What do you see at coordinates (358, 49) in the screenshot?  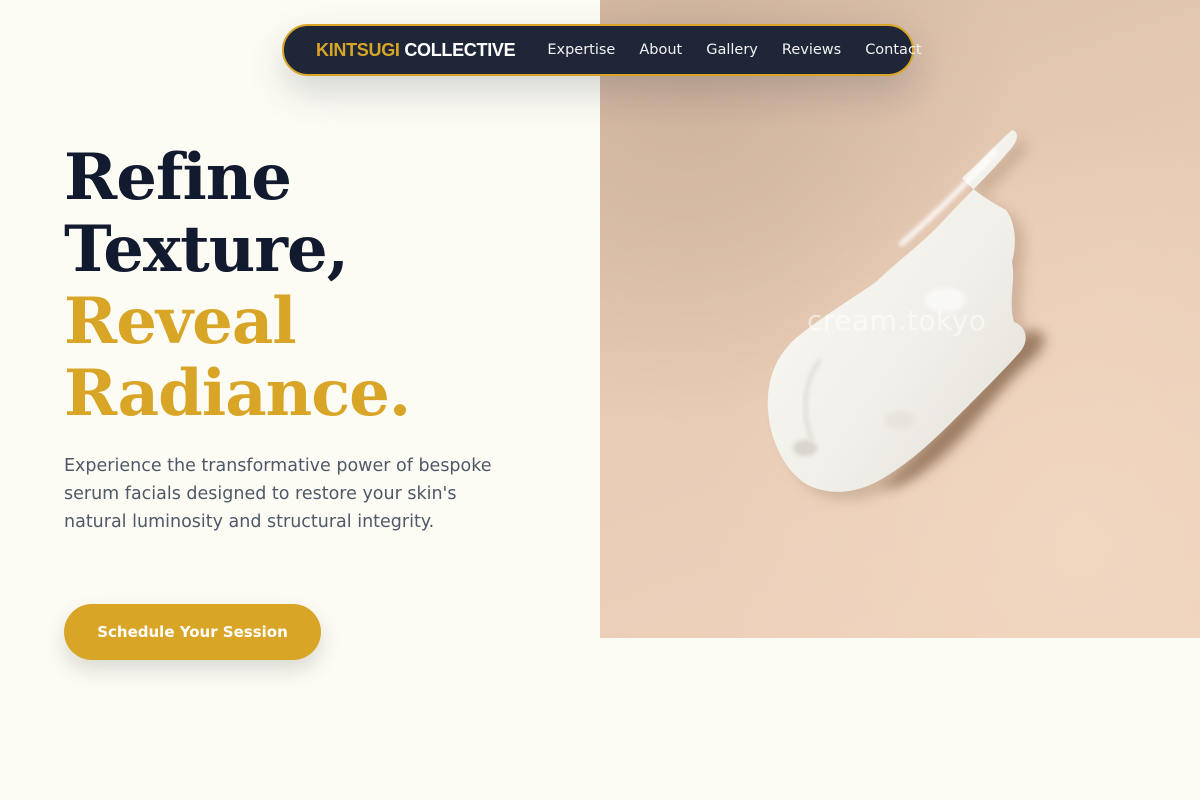 I see `brand-name-part1: KINTSUGI` at bounding box center [358, 49].